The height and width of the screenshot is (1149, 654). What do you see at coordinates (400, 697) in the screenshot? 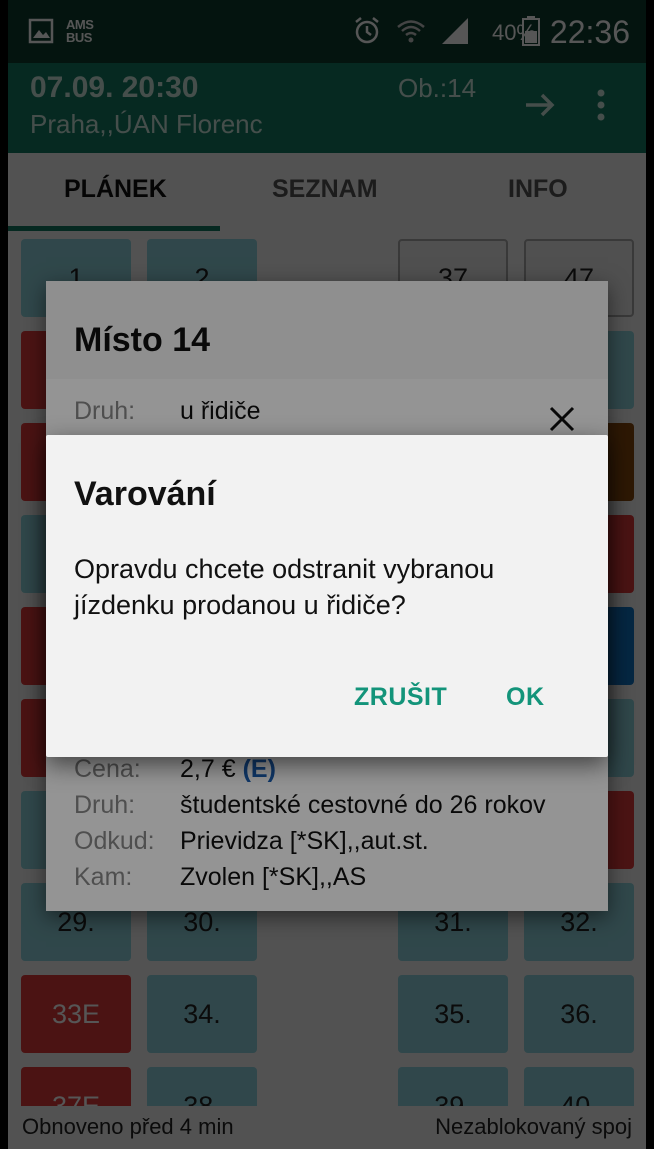
I see `cancel-button: ZRUŠIT` at bounding box center [400, 697].